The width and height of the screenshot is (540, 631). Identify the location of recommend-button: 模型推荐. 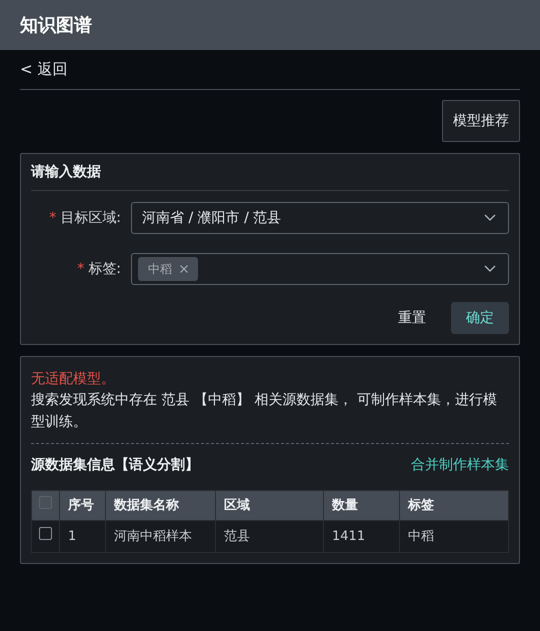
(481, 121).